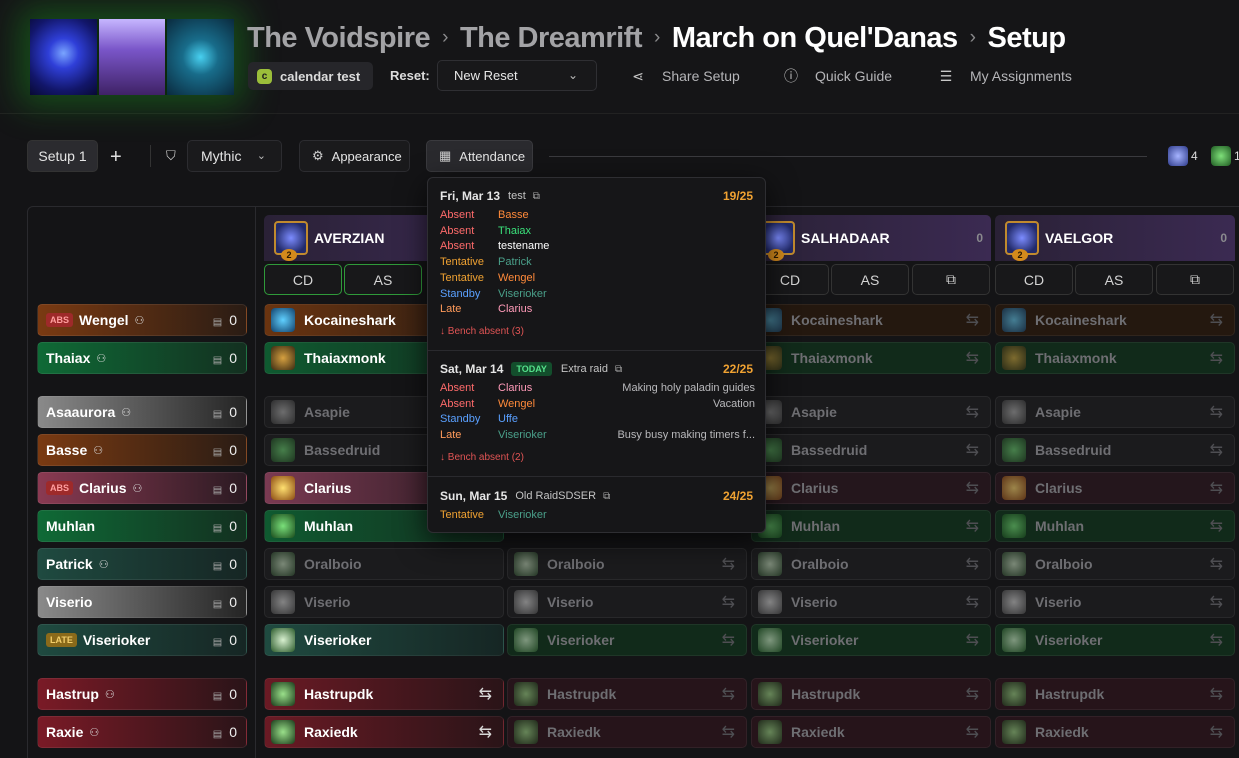 Image resolution: width=1239 pixels, height=758 pixels. I want to click on reset-select: New Reset ⌄, so click(517, 75).